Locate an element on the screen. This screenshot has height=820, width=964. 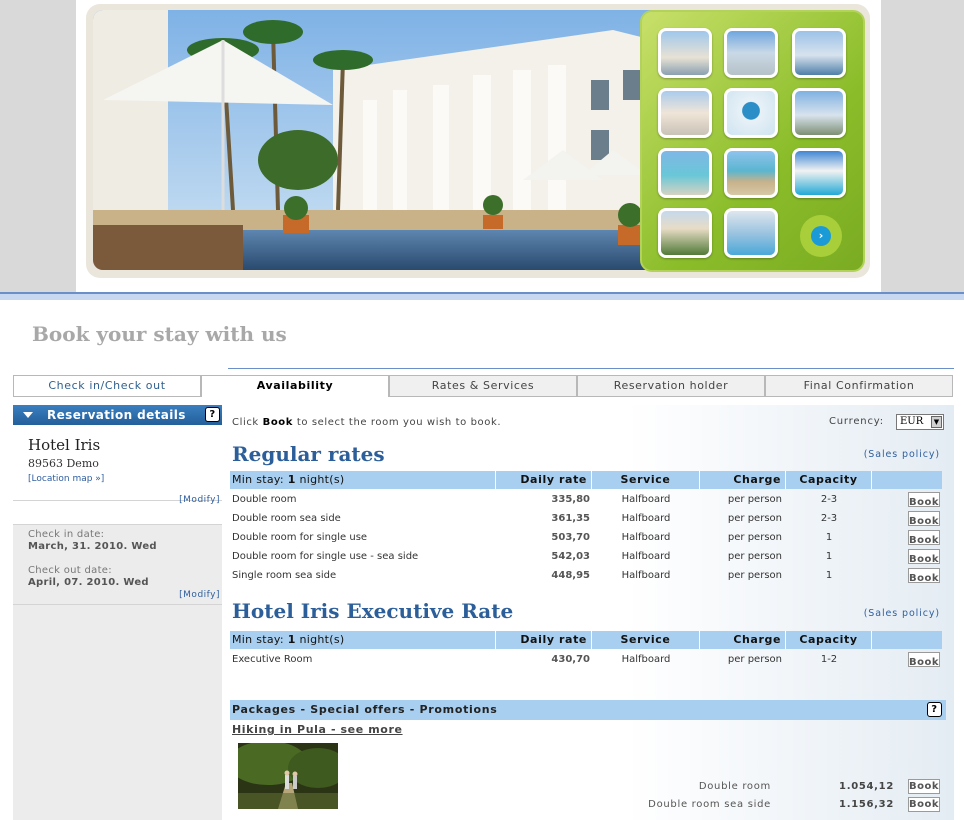
tab-reservation-holder: Reservation holder is located at coordinates (671, 386).